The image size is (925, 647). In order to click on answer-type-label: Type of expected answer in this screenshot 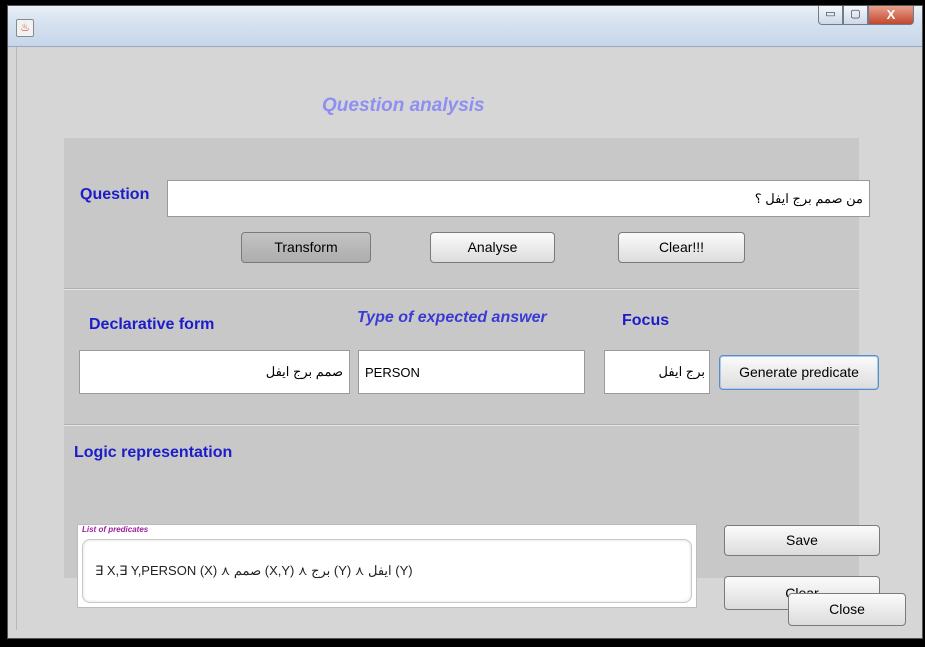, I will do `click(452, 317)`.